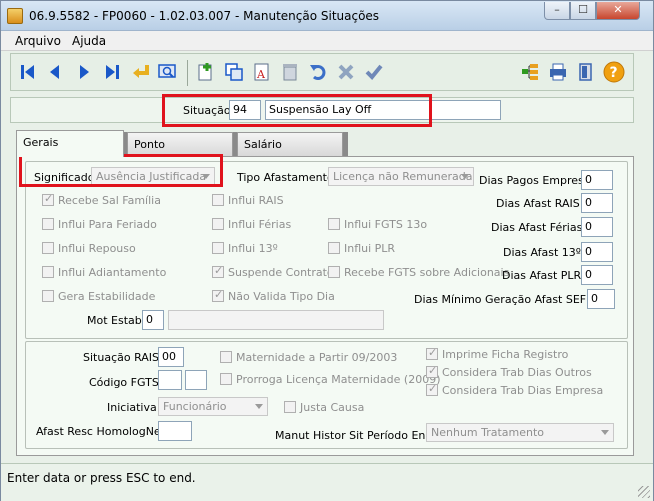 This screenshot has width=654, height=501. I want to click on justa-causa-checkbox, so click(290, 407).